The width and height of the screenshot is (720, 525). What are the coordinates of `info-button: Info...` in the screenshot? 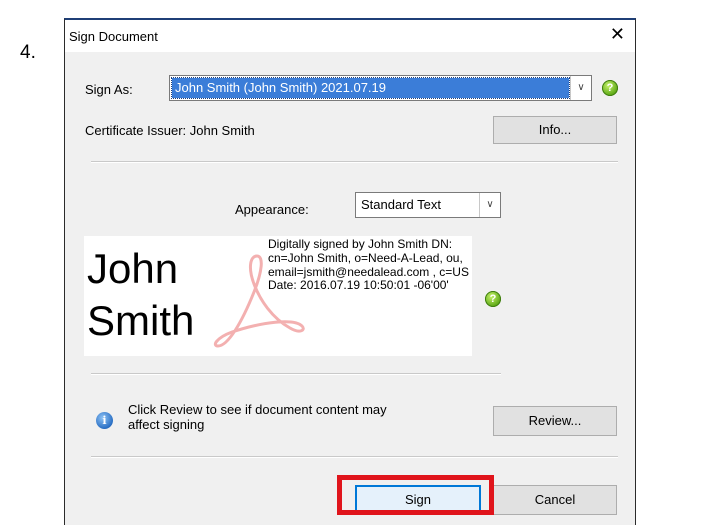 It's located at (555, 130).